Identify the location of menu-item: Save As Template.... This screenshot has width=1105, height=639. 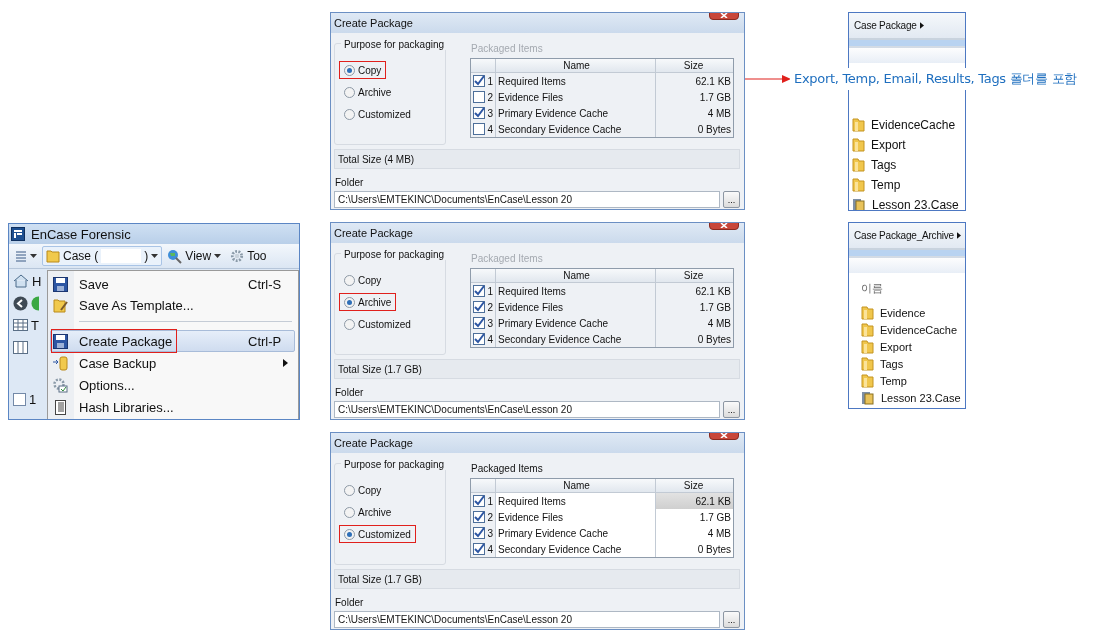
(172, 312).